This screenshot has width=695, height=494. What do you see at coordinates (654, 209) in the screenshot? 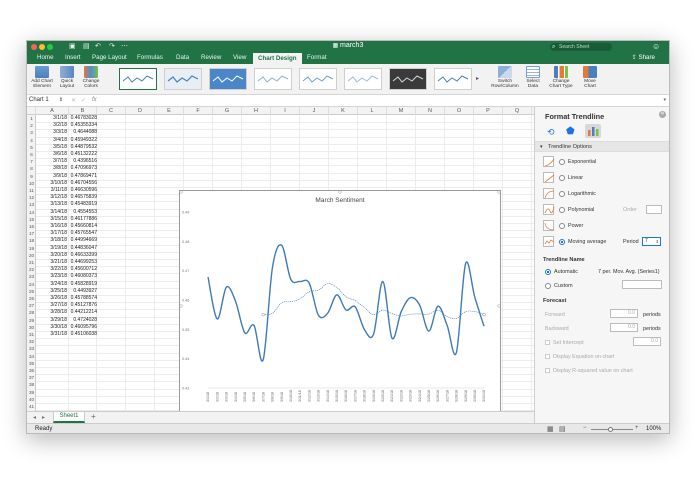
I see `order-stepper` at bounding box center [654, 209].